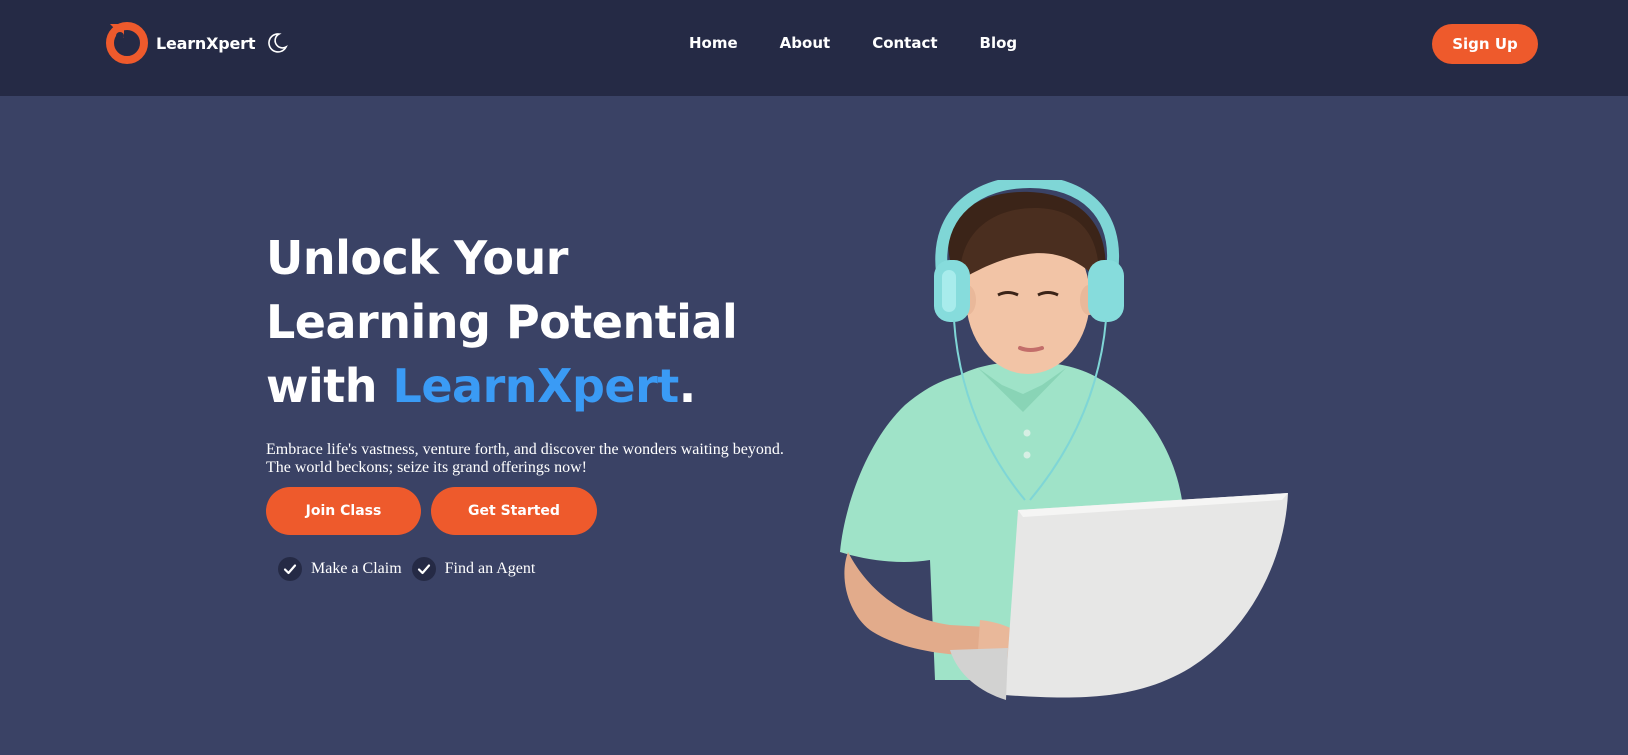 Image resolution: width=1628 pixels, height=755 pixels. I want to click on nav-links: Home About Contact Blog, so click(874, 43).